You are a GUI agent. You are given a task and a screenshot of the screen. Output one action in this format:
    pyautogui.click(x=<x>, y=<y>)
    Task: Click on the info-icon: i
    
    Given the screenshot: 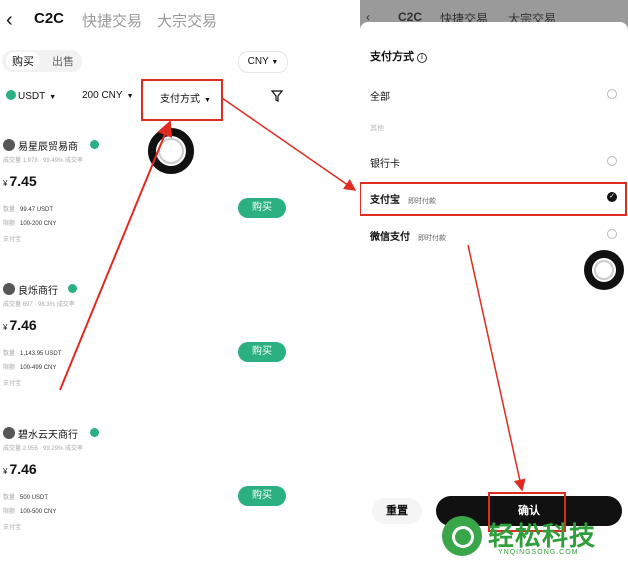 What is the action you would take?
    pyautogui.click(x=422, y=58)
    